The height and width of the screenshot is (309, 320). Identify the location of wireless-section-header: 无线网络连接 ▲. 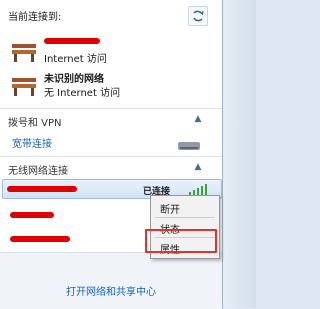
(111, 167).